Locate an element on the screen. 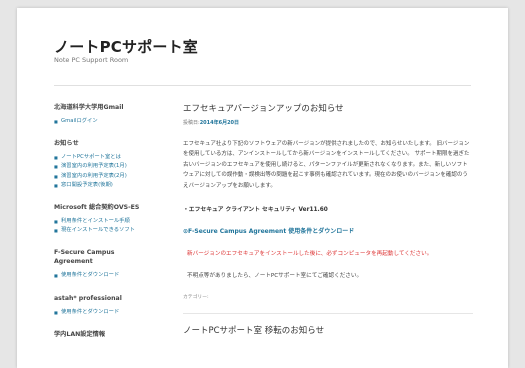 The height and width of the screenshot is (368, 525). sidebar-link-schedule-feb: 演習室内の利用予定表(2月) is located at coordinates (114, 176).